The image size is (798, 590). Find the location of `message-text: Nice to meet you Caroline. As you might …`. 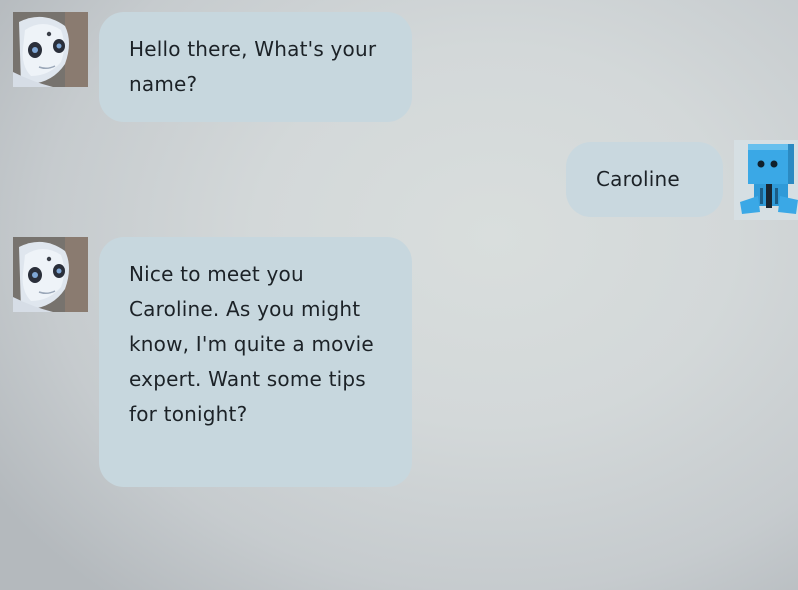

message-text: Nice to meet you Caroline. As you might … is located at coordinates (251, 344).